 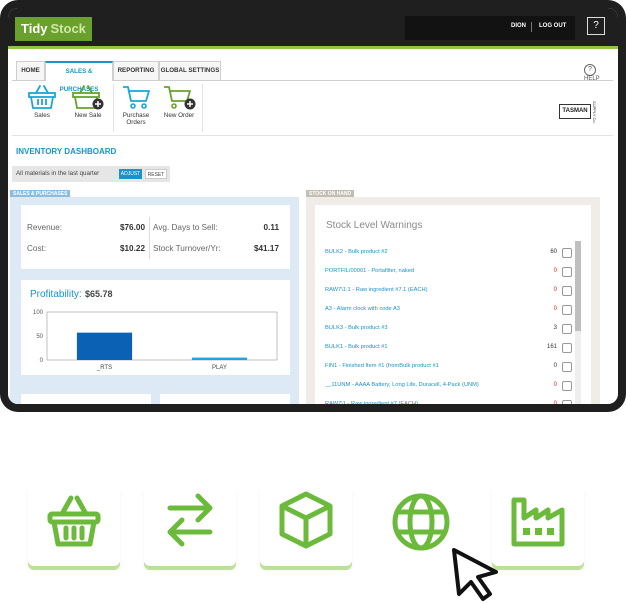 What do you see at coordinates (450, 256) in the screenshot?
I see `stock-warning-row: BULK2 - Bulk product #2 60` at bounding box center [450, 256].